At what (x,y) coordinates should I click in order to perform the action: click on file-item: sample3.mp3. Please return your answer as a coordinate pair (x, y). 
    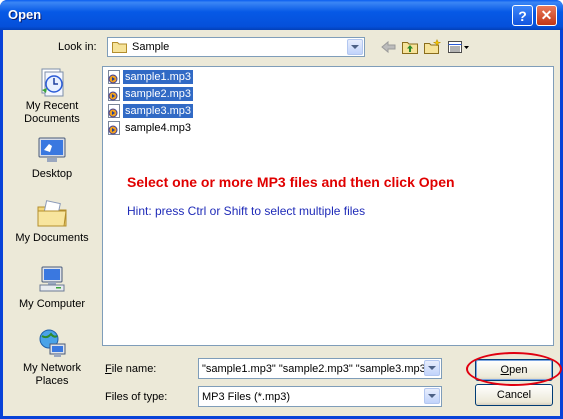
    Looking at the image, I should click on (150, 111).